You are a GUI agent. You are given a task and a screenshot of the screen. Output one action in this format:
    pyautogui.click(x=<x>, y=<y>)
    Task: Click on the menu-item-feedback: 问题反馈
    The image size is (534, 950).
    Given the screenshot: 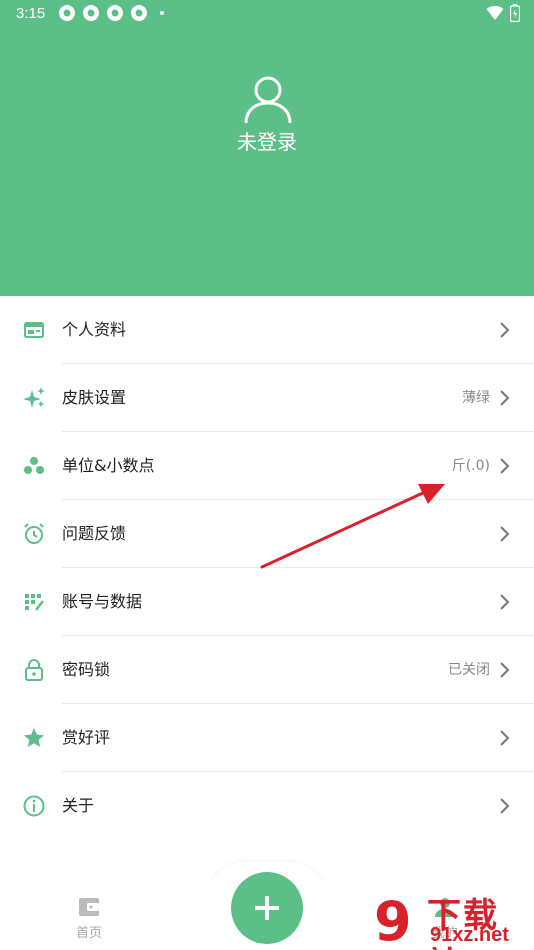 What is the action you would take?
    pyautogui.click(x=267, y=534)
    